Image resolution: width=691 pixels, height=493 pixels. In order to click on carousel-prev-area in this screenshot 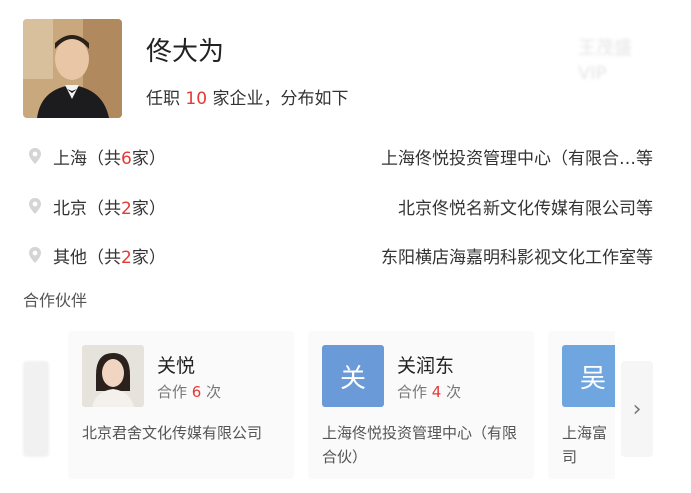, I will do `click(36, 409)`.